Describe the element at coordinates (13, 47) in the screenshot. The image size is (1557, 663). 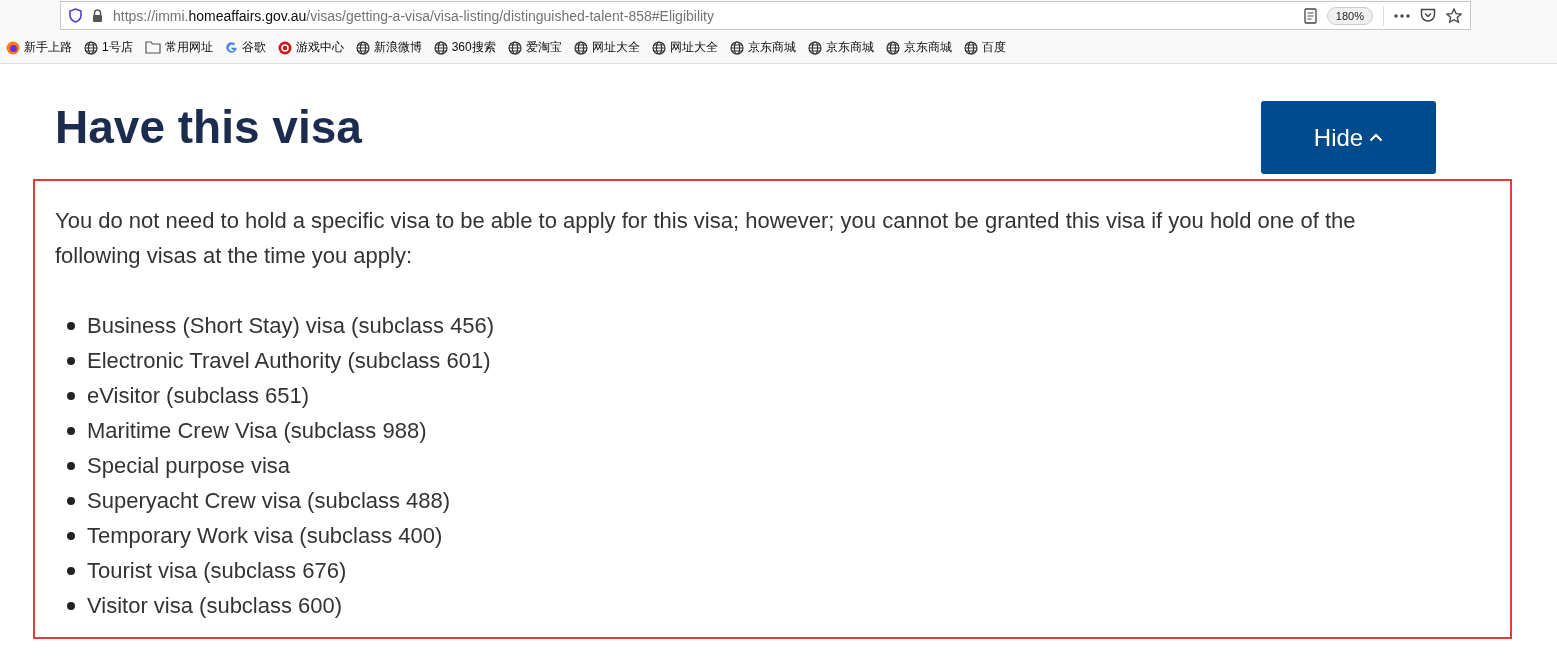
I see `fox-logo-icon` at that location.